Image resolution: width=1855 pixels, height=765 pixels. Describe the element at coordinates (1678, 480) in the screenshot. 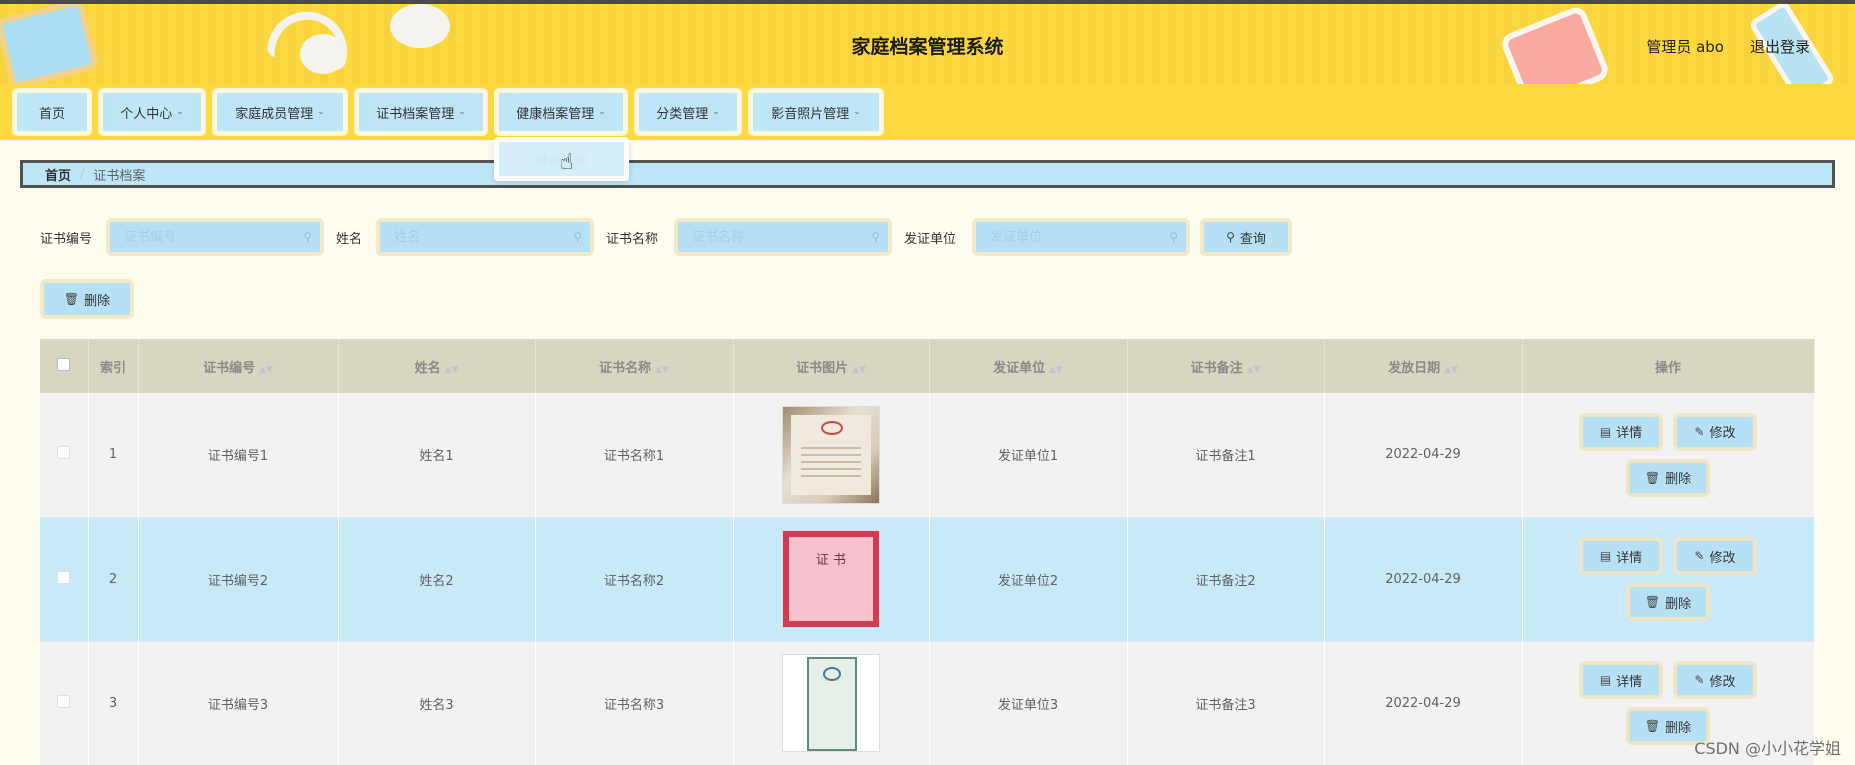

I see `delete-label: 删除` at that location.